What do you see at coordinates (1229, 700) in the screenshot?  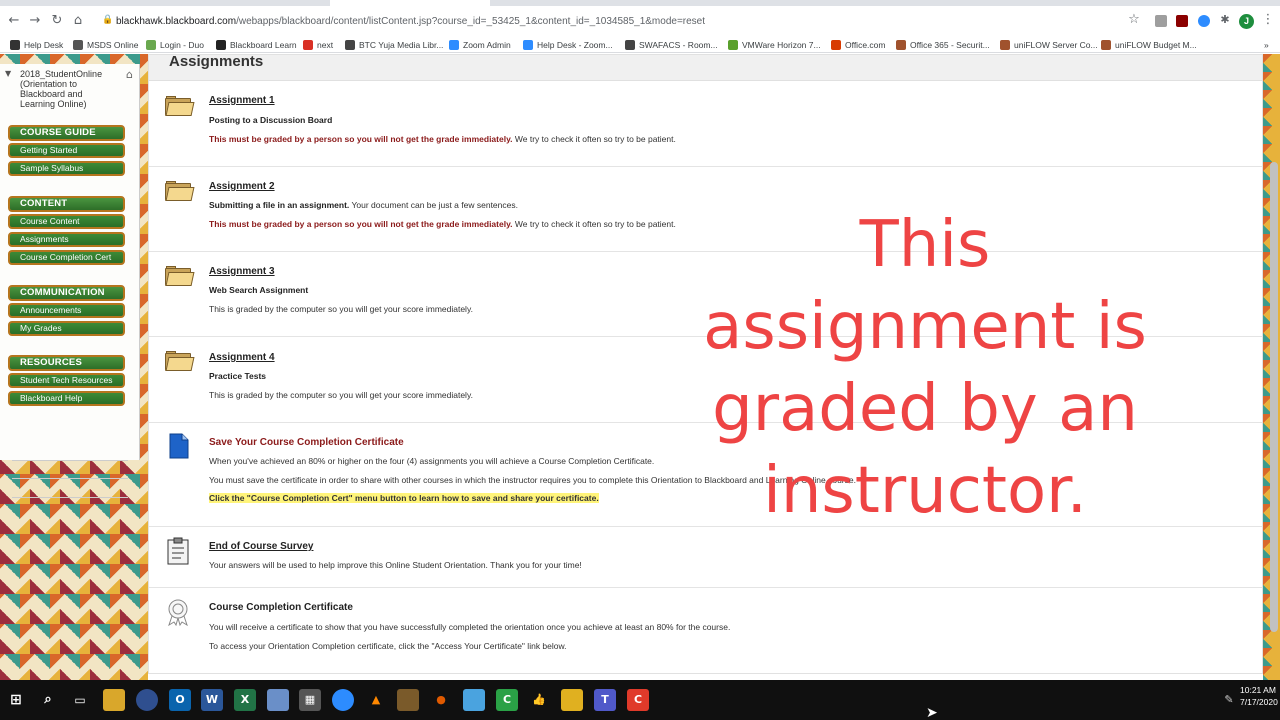 I see `pen-icon: ✎` at bounding box center [1229, 700].